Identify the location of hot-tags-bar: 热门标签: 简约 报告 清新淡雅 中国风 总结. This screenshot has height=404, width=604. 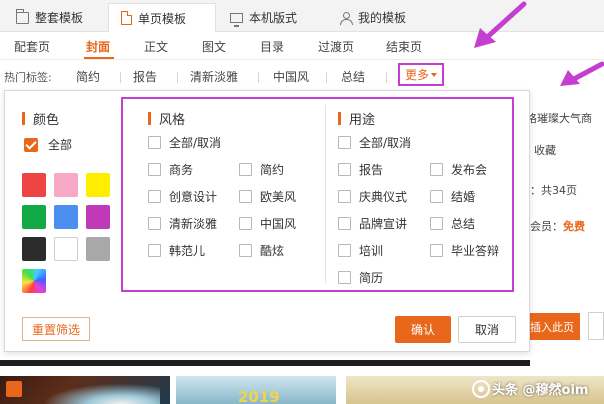
(302, 75).